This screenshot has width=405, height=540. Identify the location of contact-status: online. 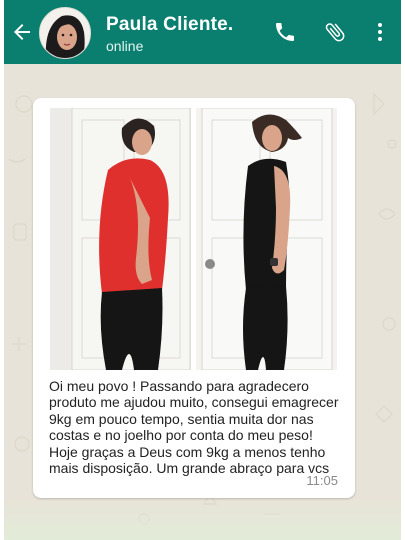
(125, 46).